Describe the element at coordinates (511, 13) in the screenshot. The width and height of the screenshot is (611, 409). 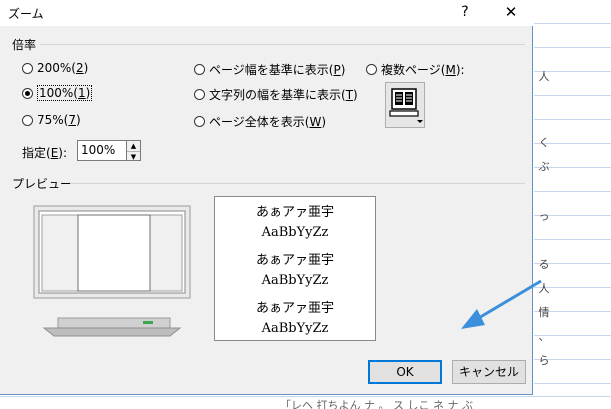
I see `close-button: ✕` at that location.